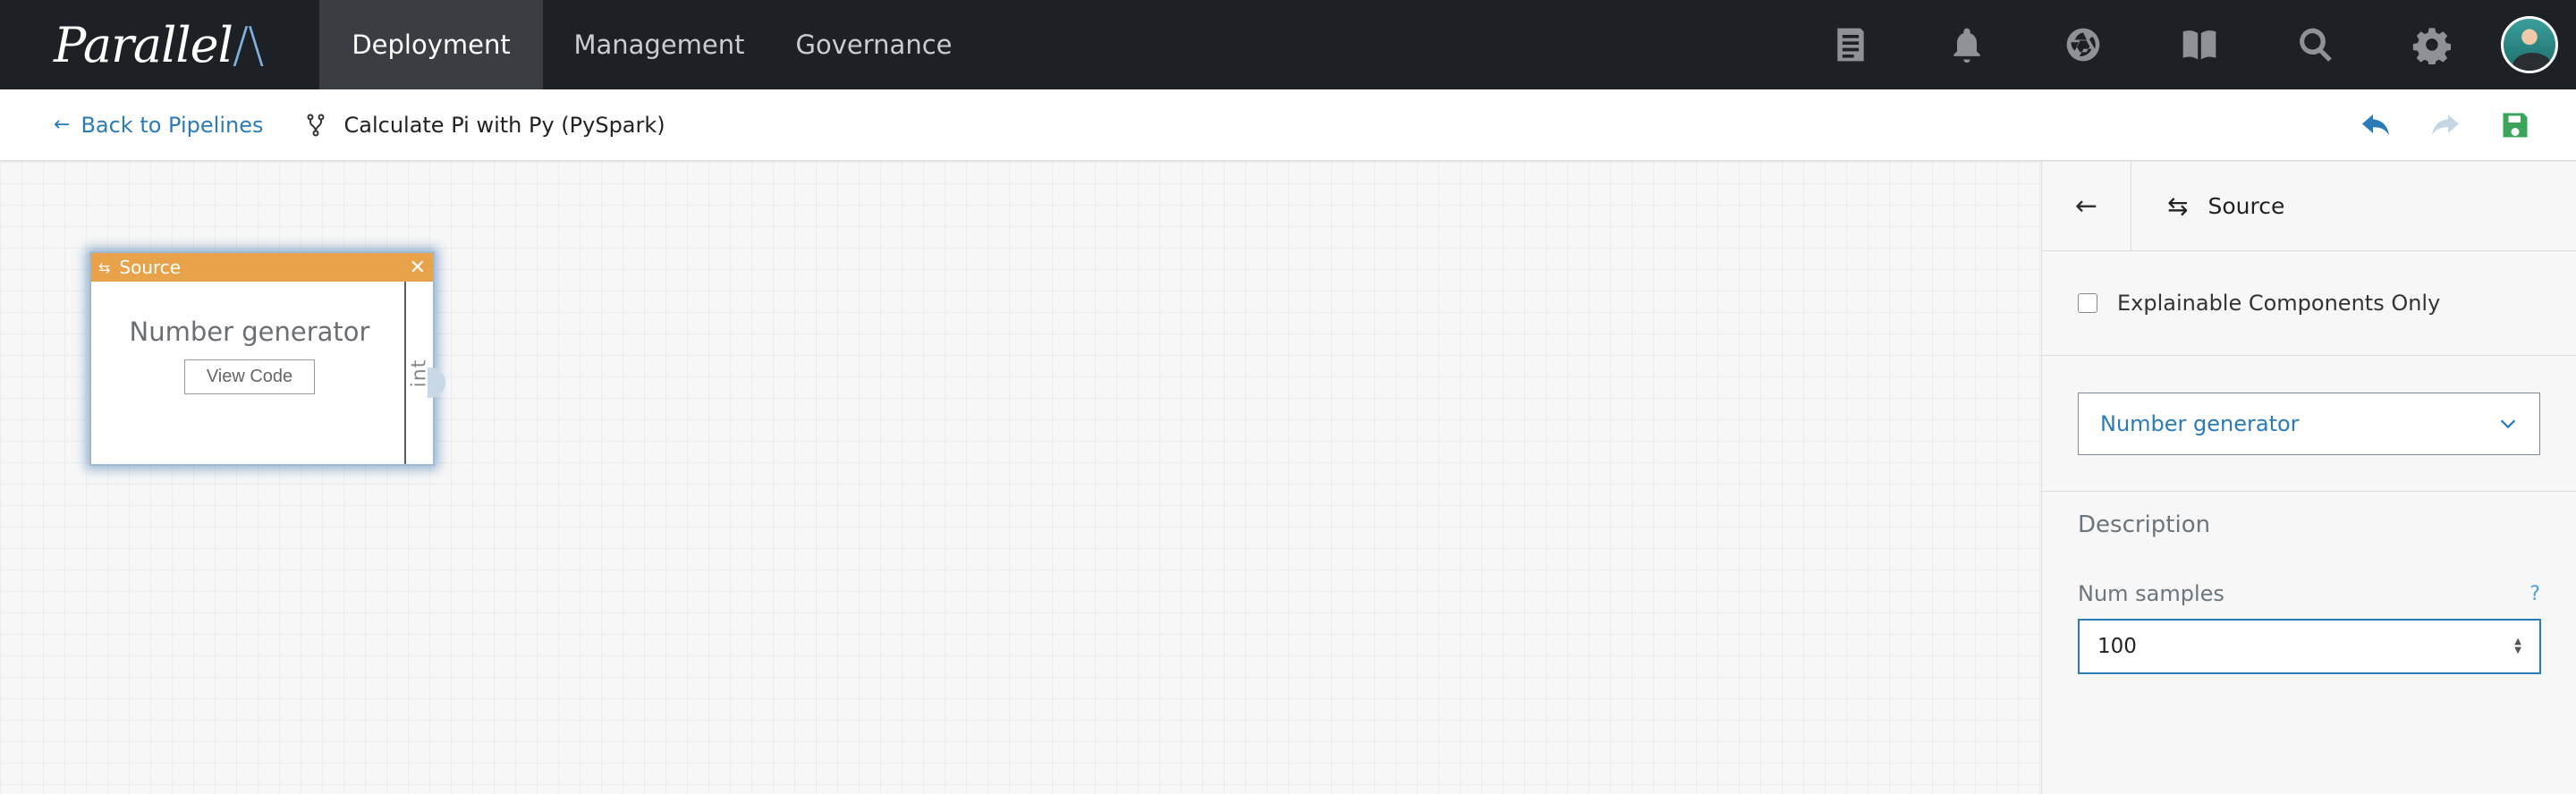 Image resolution: width=2576 pixels, height=794 pixels. I want to click on pipeline-actions, so click(2445, 125).